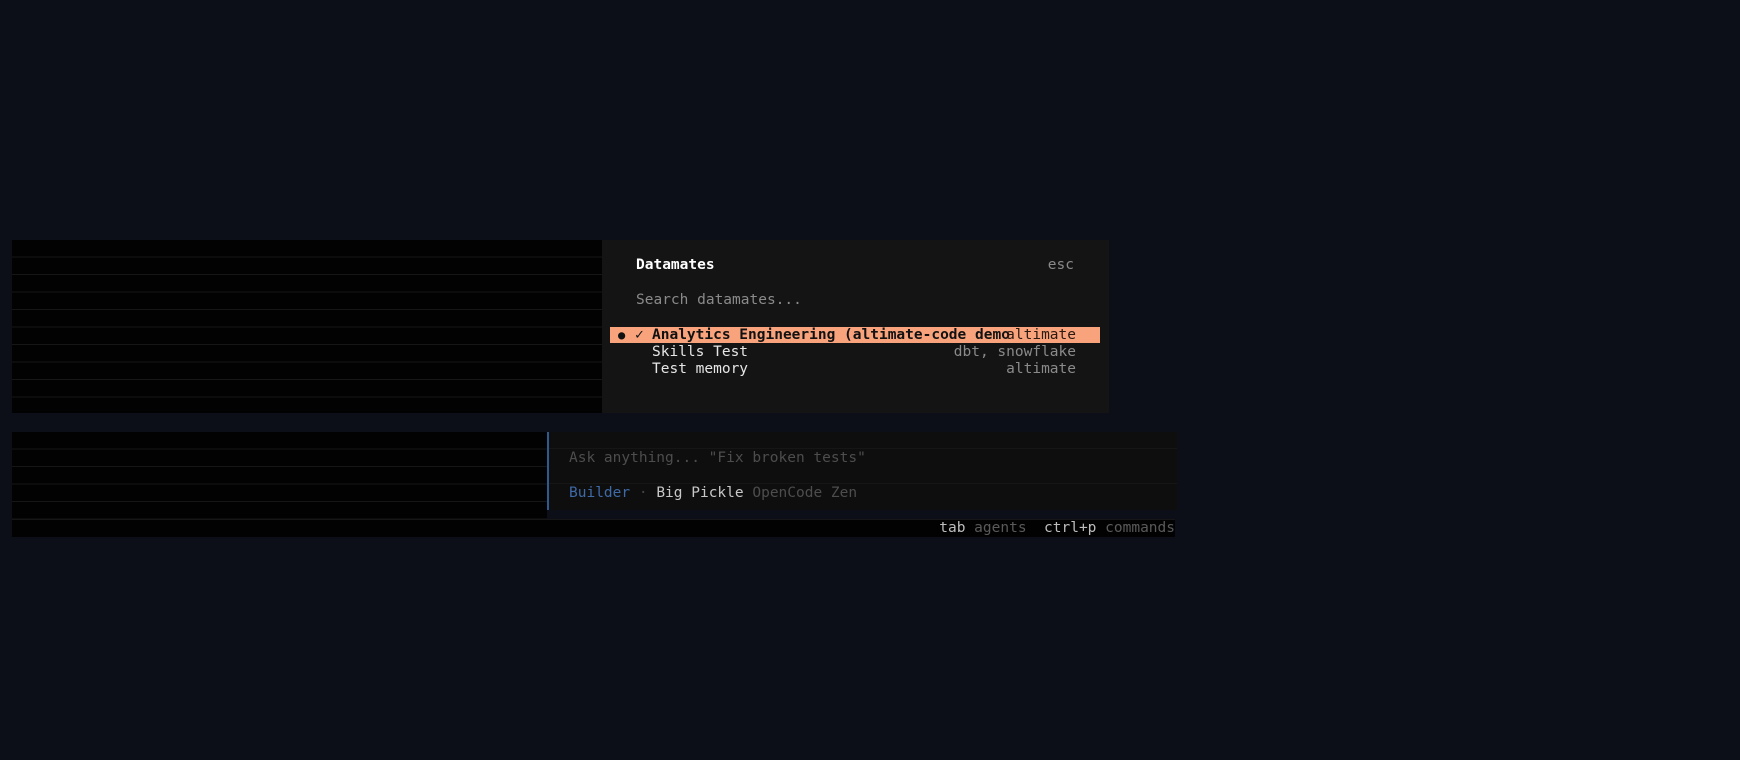 The height and width of the screenshot is (760, 1740). Describe the element at coordinates (593, 528) in the screenshot. I see `status-bar: tab agents ctrl+p commands` at that location.